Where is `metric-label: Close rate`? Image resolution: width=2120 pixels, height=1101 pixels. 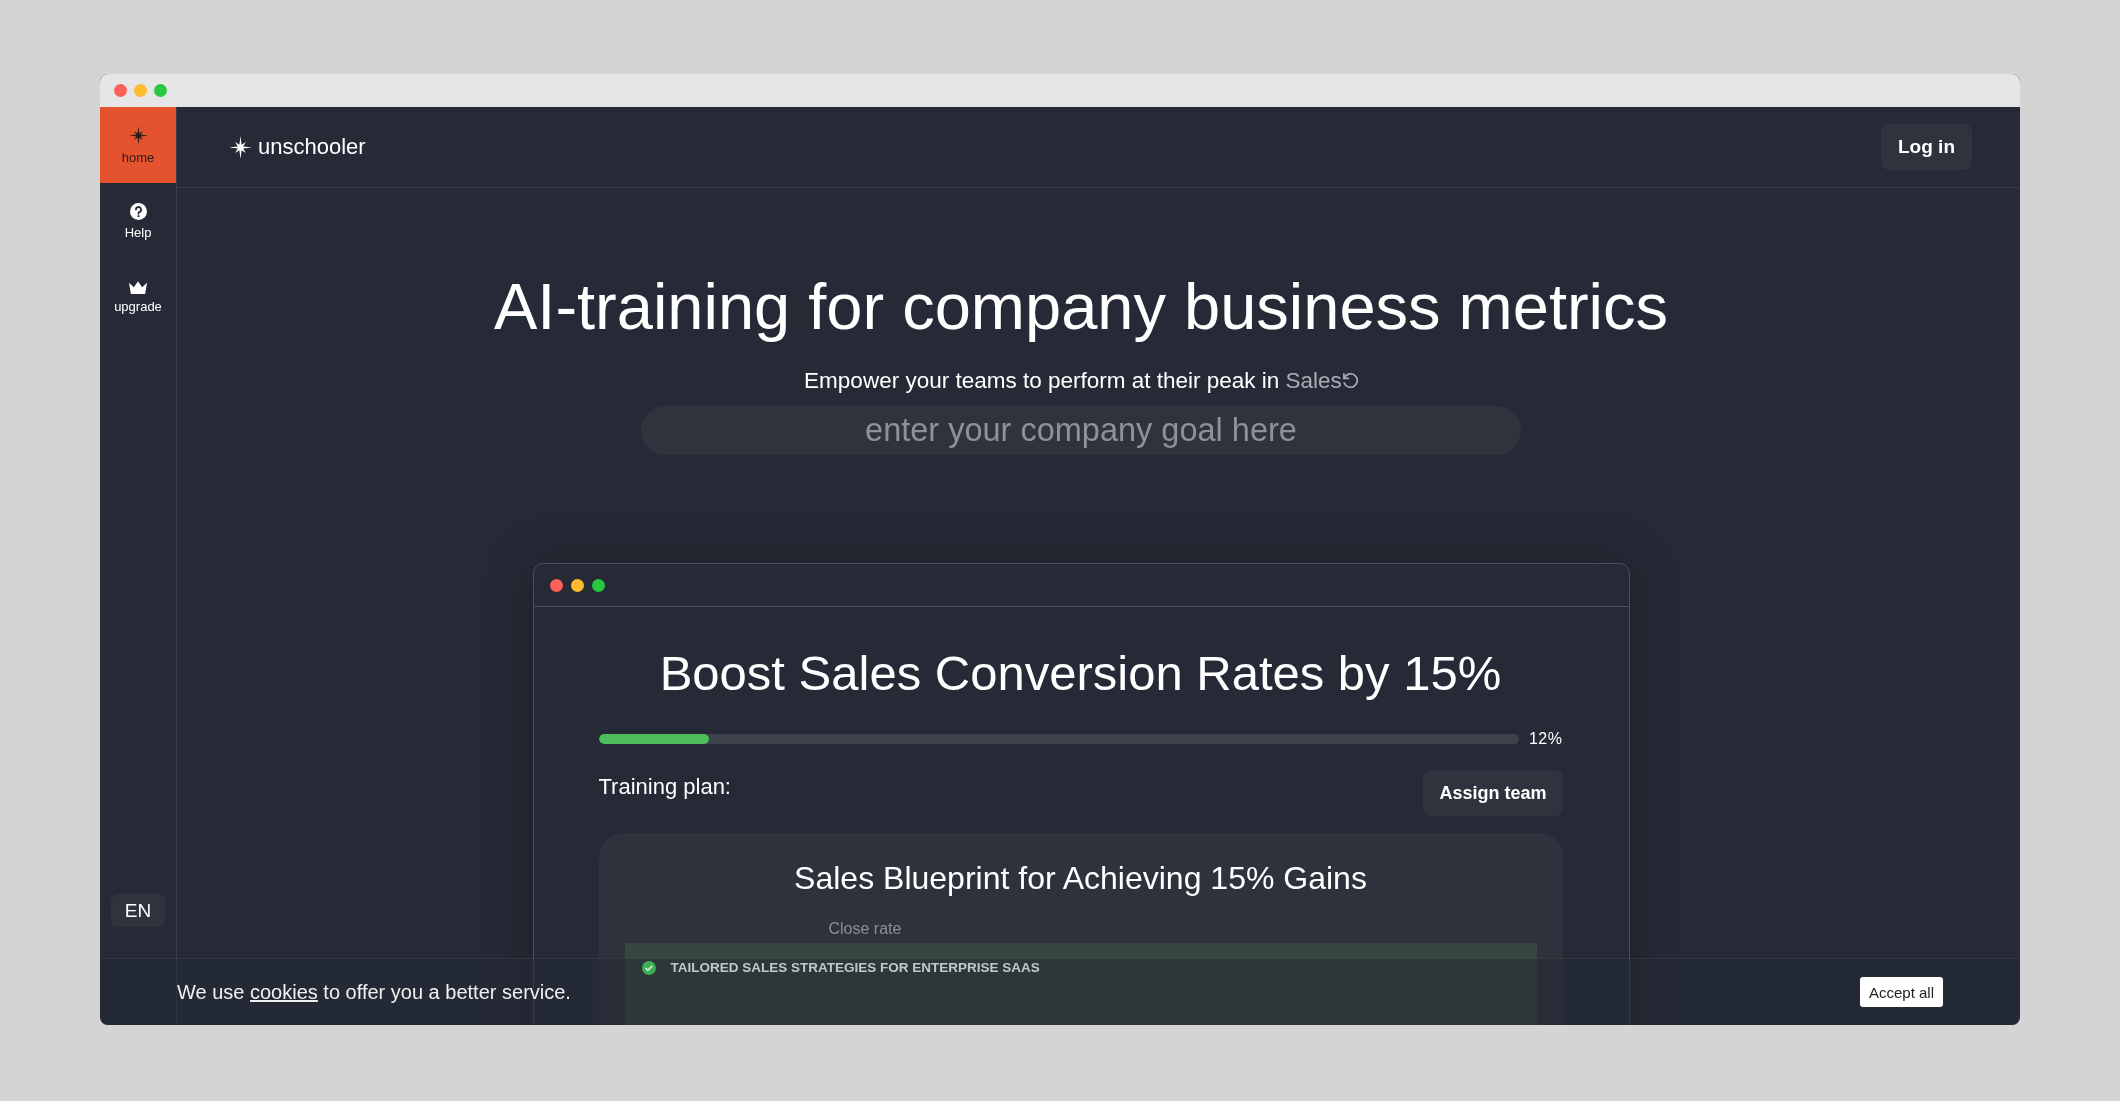
metric-label: Close rate is located at coordinates (865, 929).